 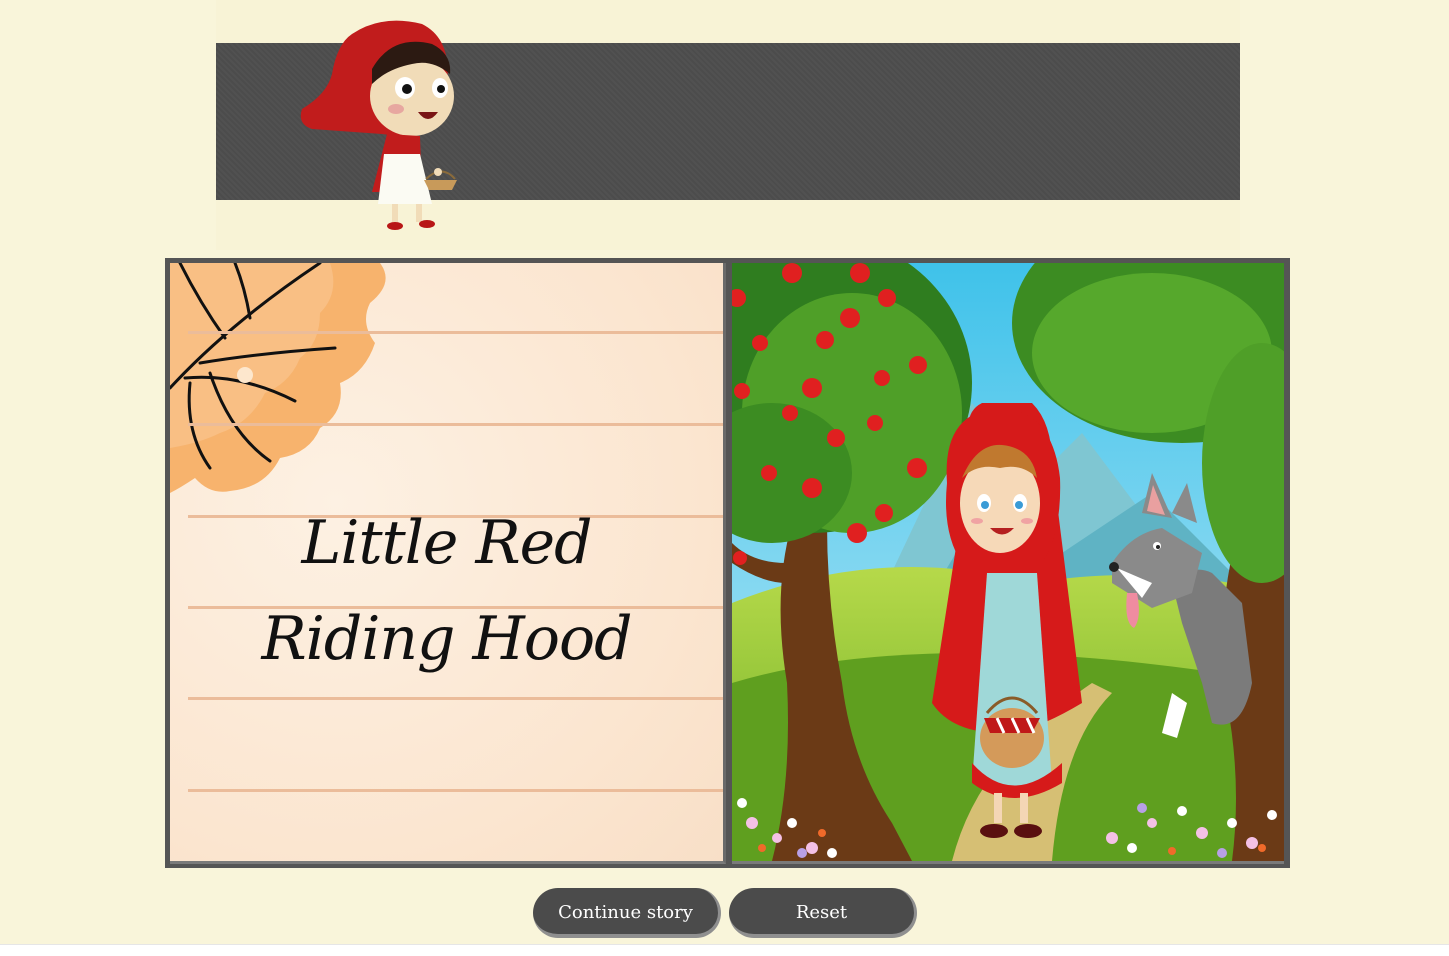 I want to click on bottom-edge, so click(x=724, y=950).